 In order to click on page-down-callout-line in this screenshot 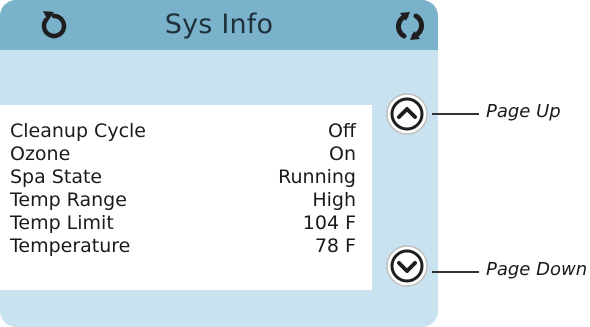, I will do `click(455, 272)`.